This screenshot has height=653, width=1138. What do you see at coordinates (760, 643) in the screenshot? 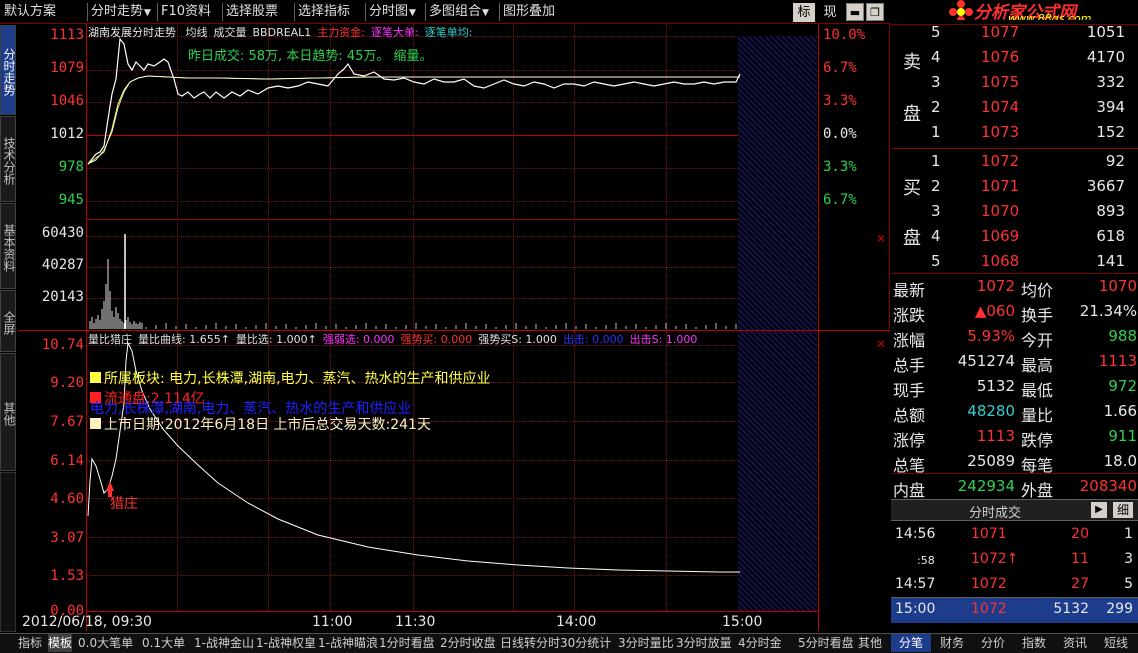
I see `bottom-tab: 4分时金` at bounding box center [760, 643].